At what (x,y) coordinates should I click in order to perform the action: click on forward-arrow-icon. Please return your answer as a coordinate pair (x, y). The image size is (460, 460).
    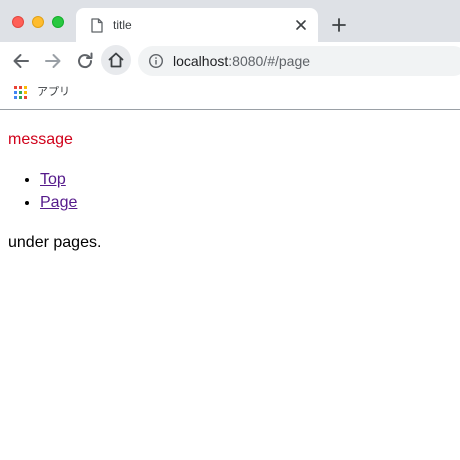
    Looking at the image, I should click on (53, 61).